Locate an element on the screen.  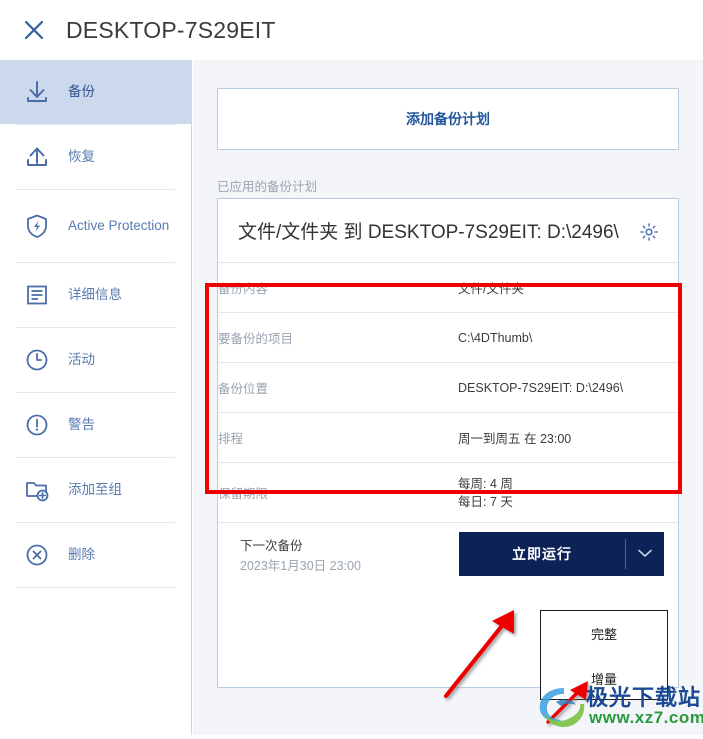
detail-key: 保留期限 is located at coordinates (243, 494).